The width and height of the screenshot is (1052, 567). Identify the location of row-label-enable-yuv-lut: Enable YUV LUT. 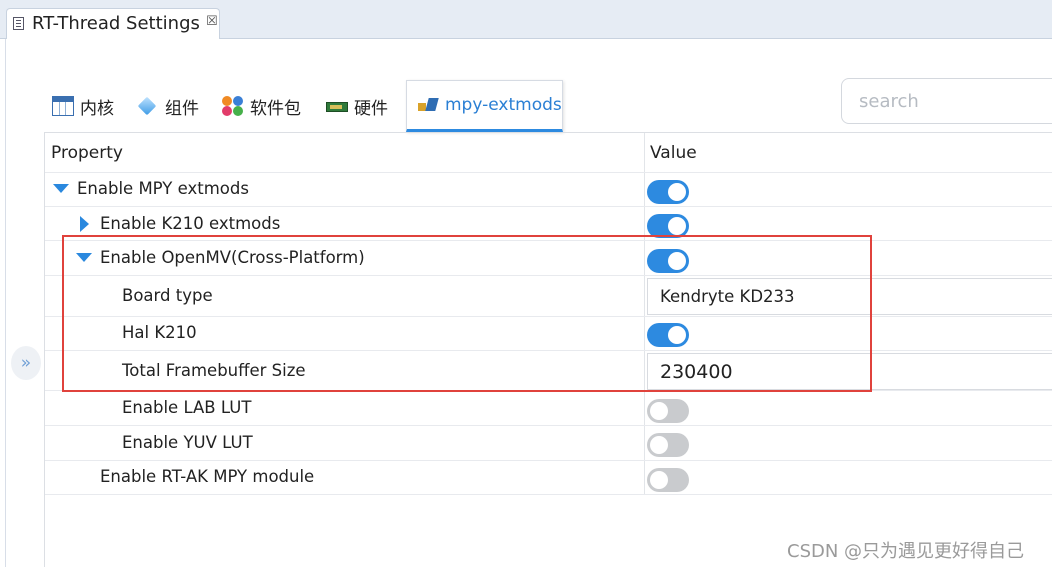
(187, 442).